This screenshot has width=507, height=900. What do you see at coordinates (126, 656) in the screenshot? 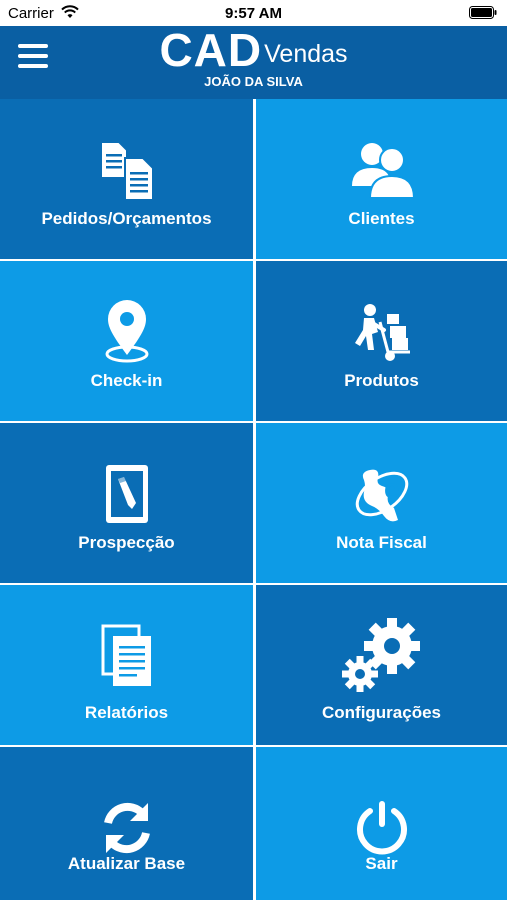
I see `reports-icon` at bounding box center [126, 656].